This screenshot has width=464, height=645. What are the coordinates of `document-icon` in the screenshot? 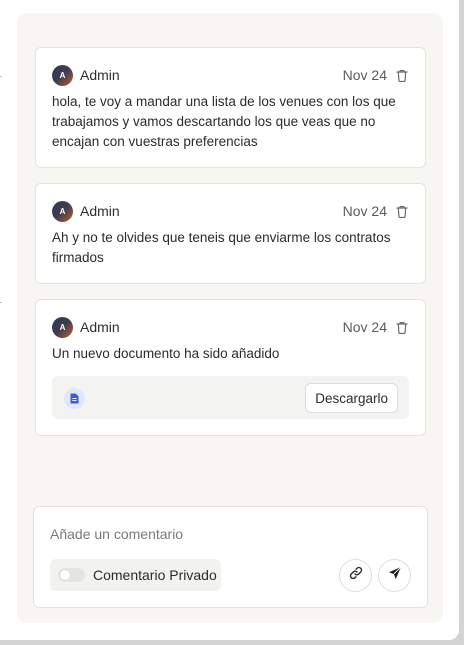 It's located at (74, 398).